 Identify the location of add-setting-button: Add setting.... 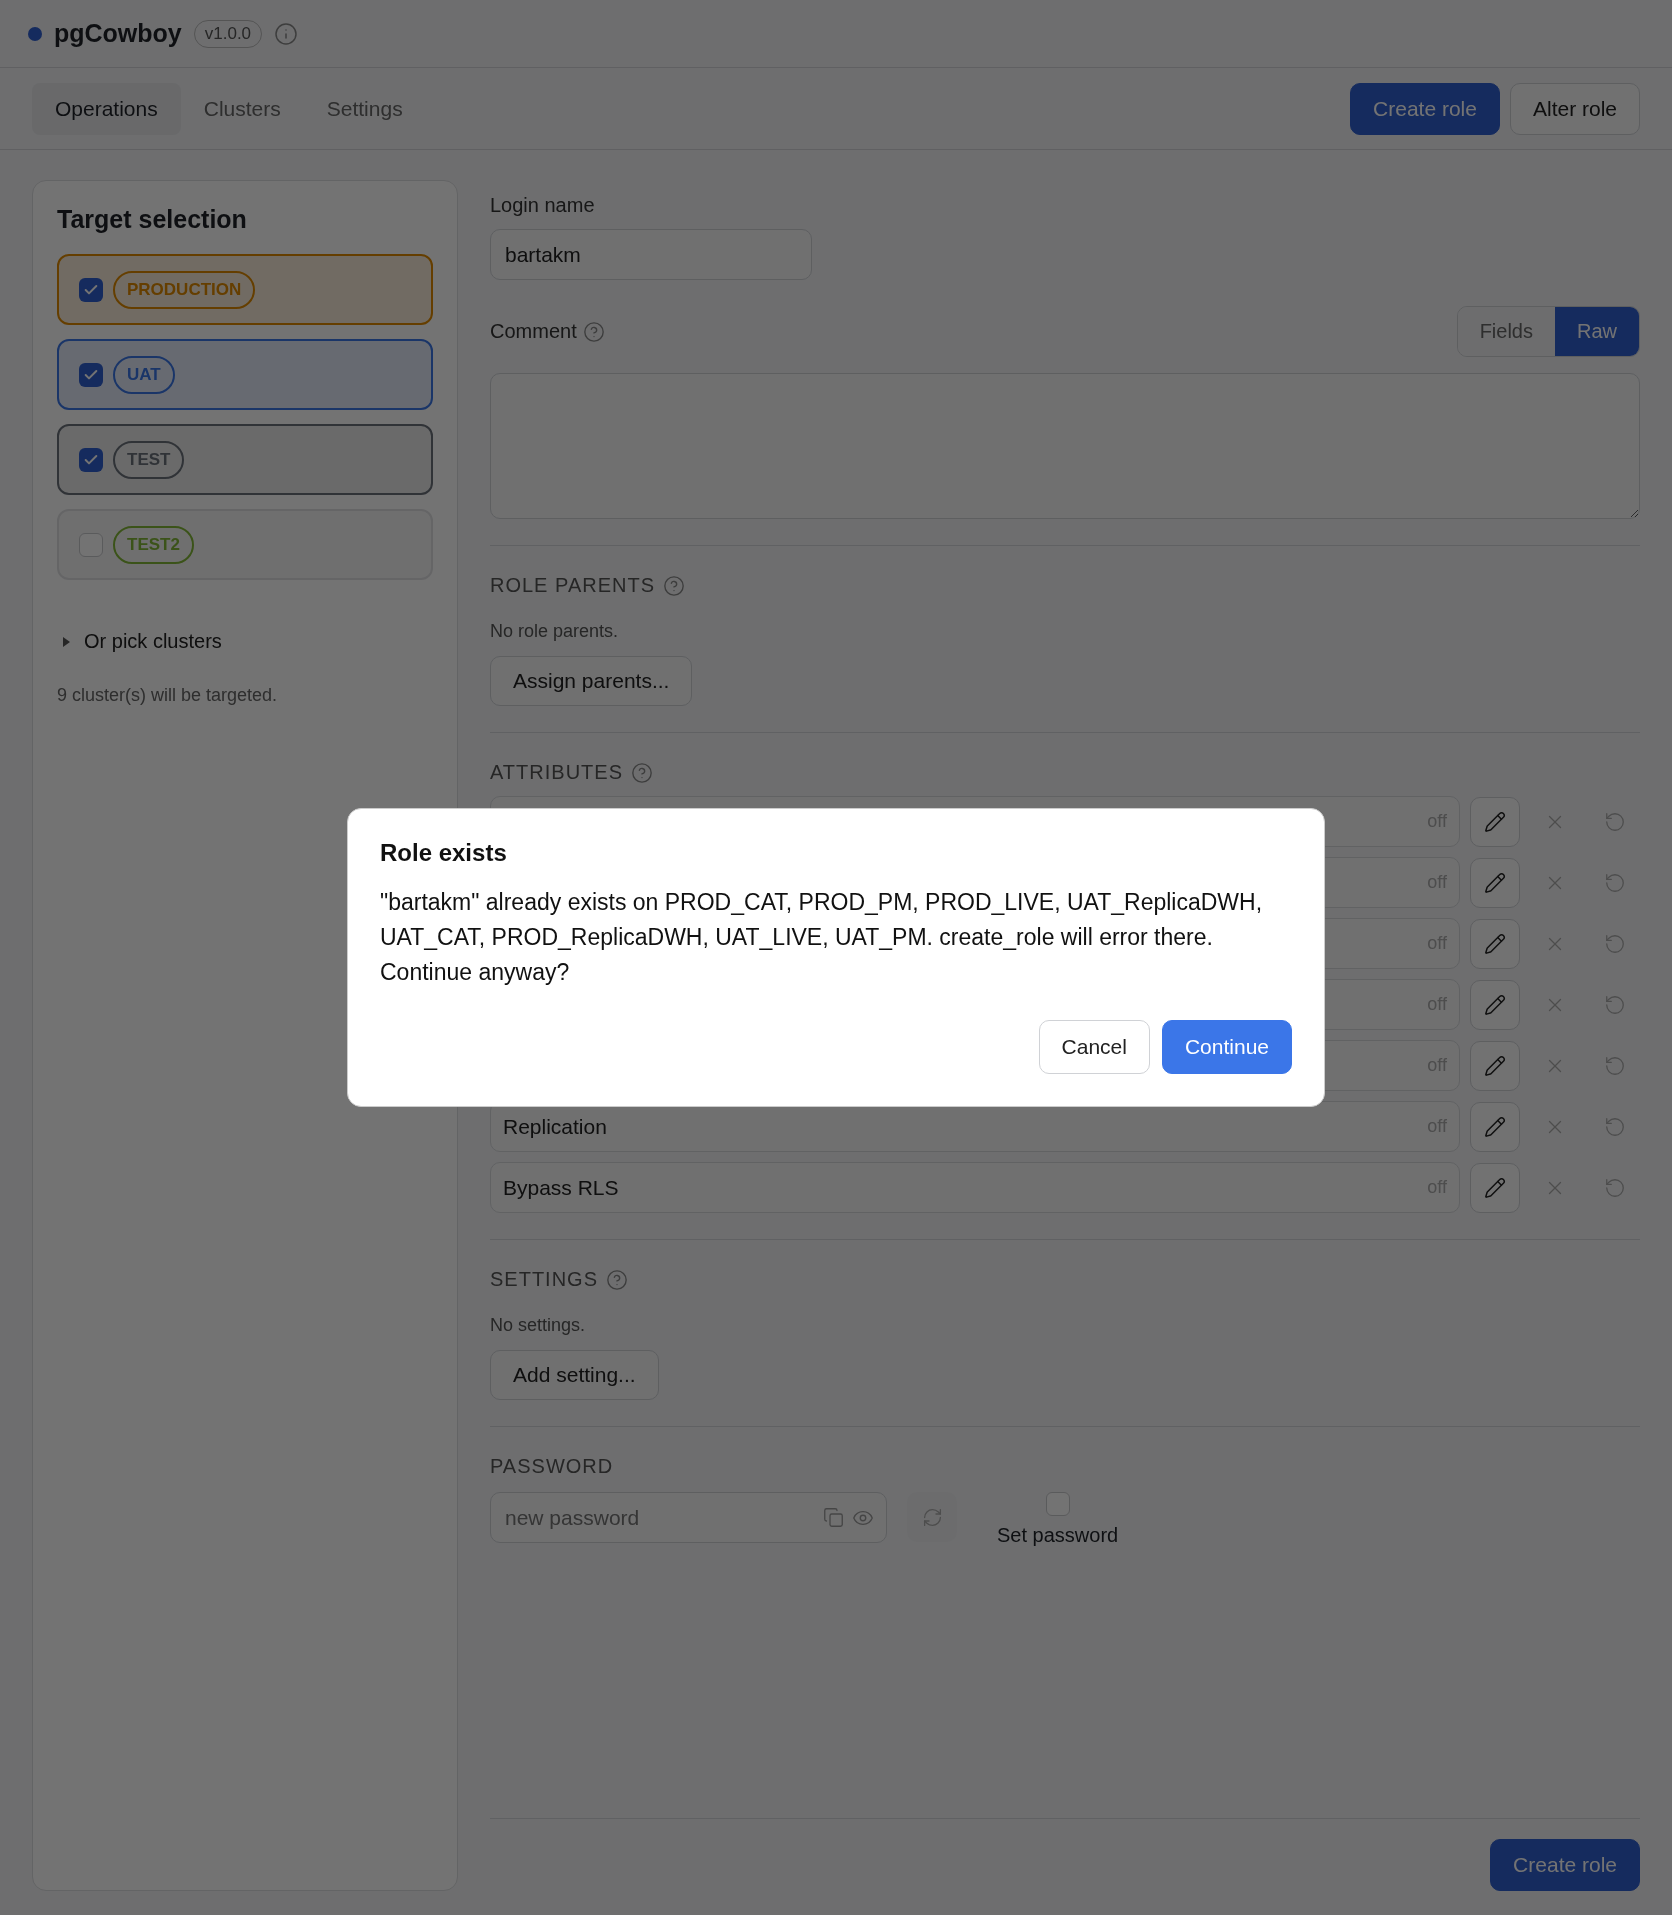
(574, 1375).